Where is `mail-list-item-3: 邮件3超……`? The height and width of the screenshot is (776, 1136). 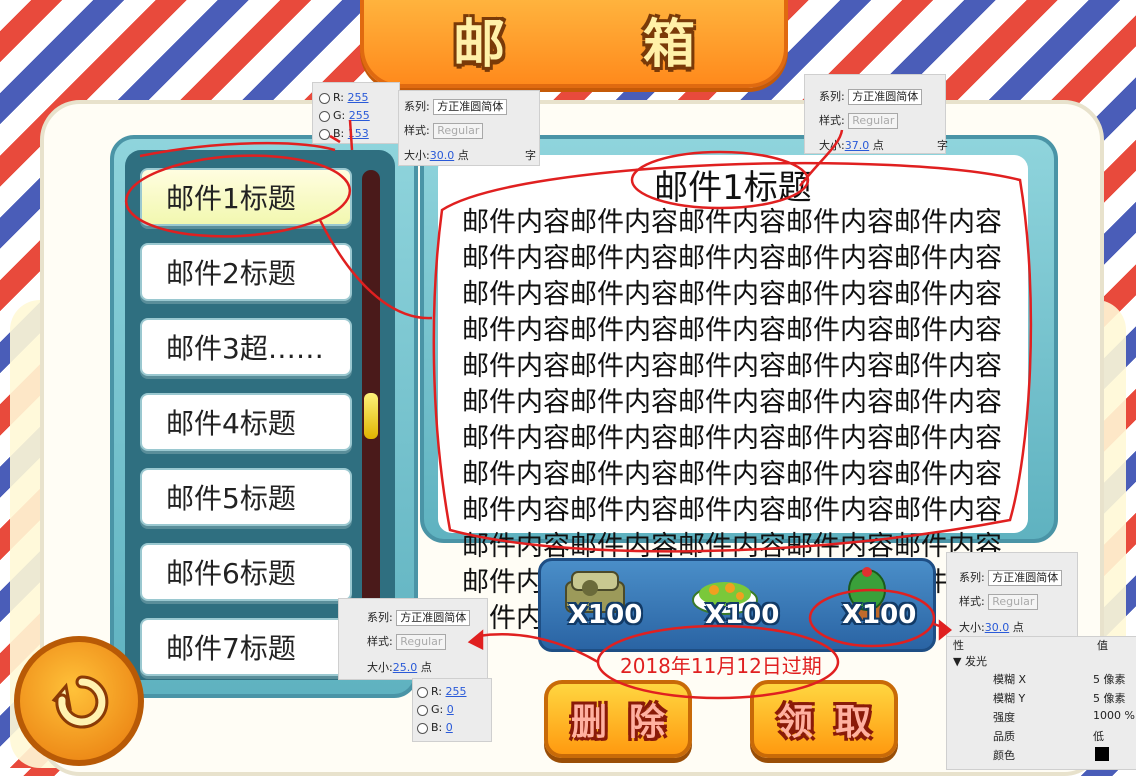 mail-list-item-3: 邮件3超…… is located at coordinates (246, 347).